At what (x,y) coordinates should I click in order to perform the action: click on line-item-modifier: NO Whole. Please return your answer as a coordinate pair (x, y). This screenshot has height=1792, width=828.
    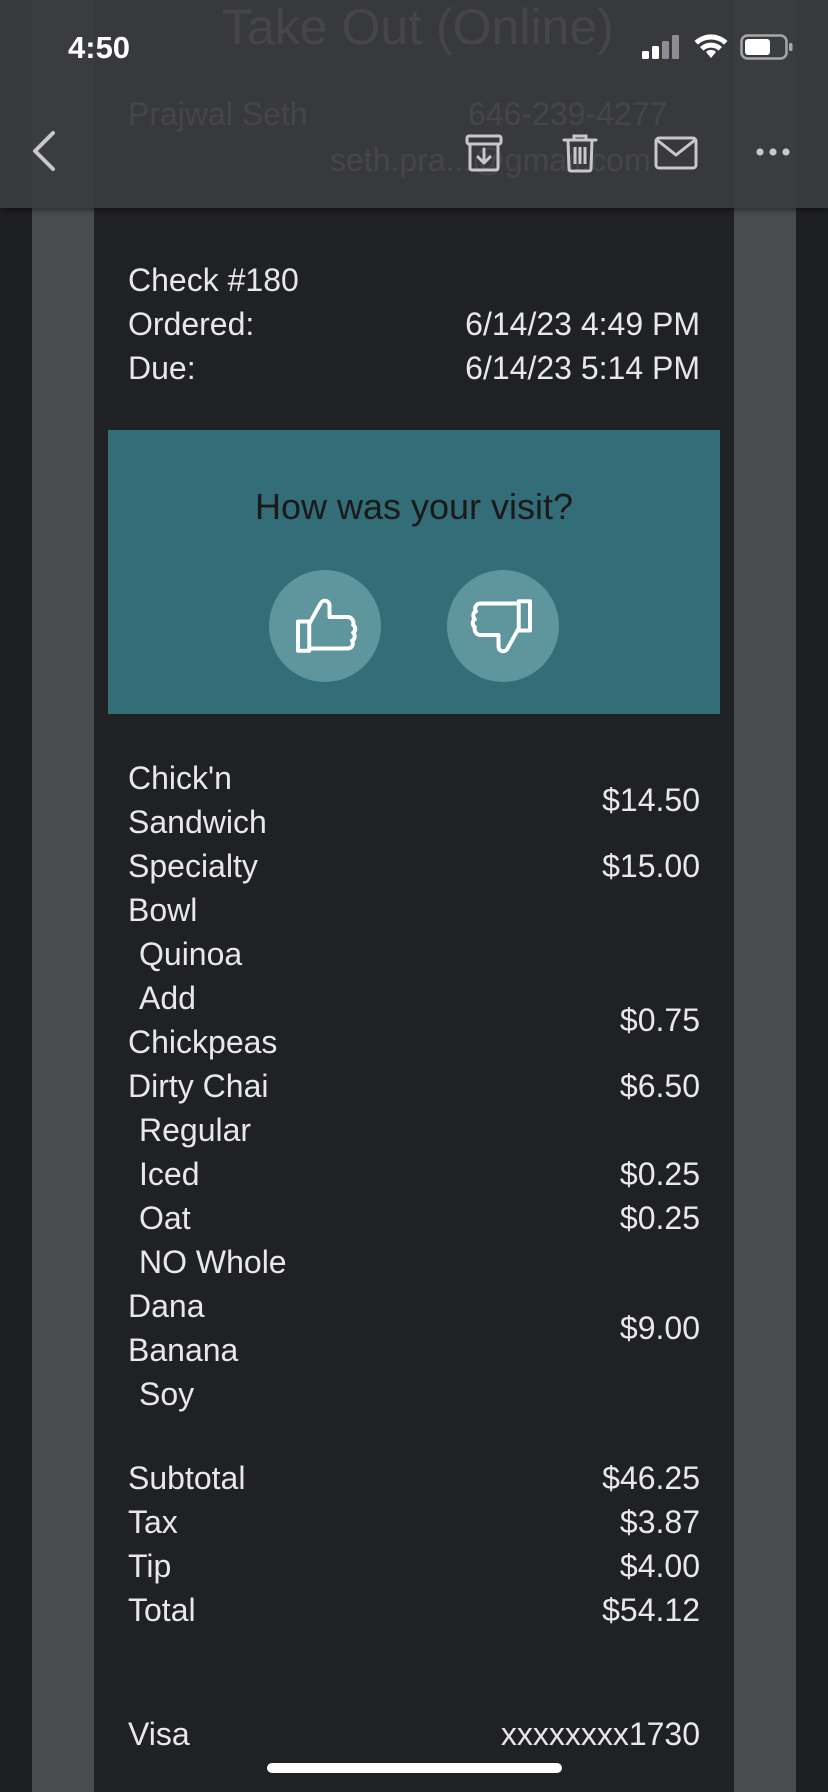
    Looking at the image, I should click on (414, 1262).